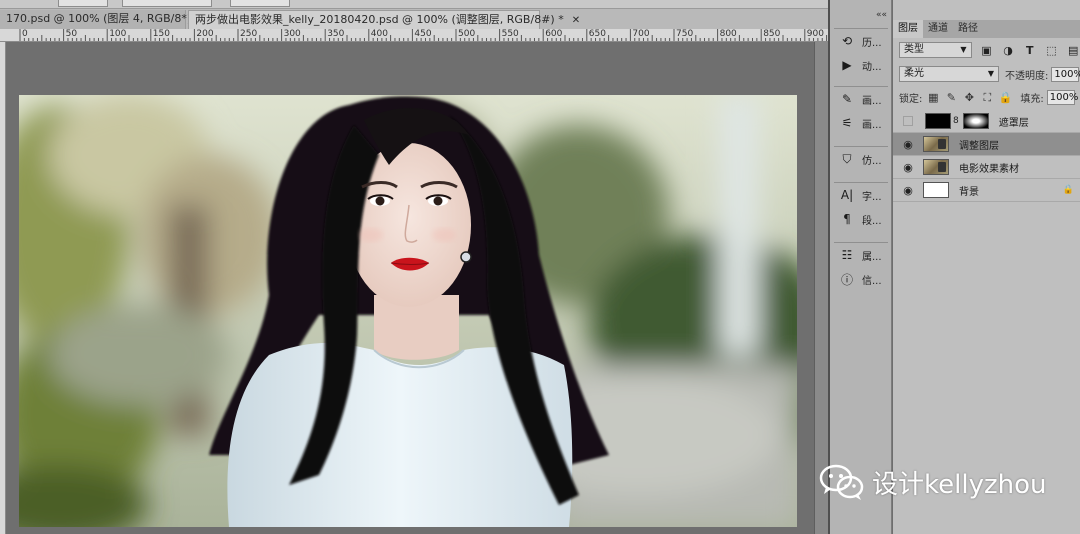 Image resolution: width=1080 pixels, height=534 pixels. What do you see at coordinates (685, 34) in the screenshot?
I see `ruler-tick-label: 750` at bounding box center [685, 34].